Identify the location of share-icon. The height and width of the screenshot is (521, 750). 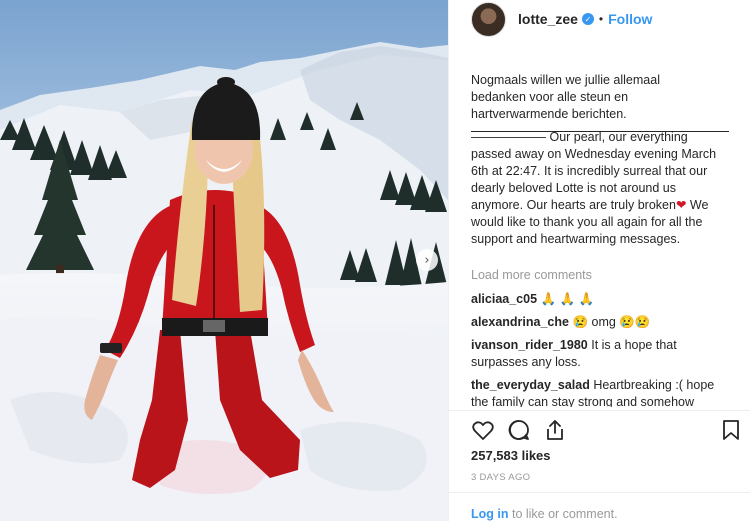
(555, 430).